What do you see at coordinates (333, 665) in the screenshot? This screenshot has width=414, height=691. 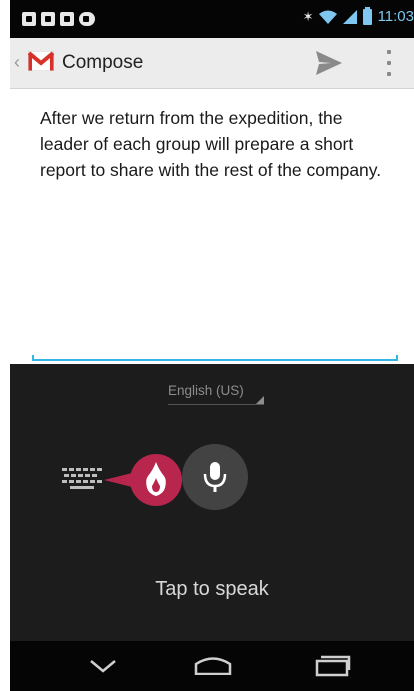 I see `recents-icon` at bounding box center [333, 665].